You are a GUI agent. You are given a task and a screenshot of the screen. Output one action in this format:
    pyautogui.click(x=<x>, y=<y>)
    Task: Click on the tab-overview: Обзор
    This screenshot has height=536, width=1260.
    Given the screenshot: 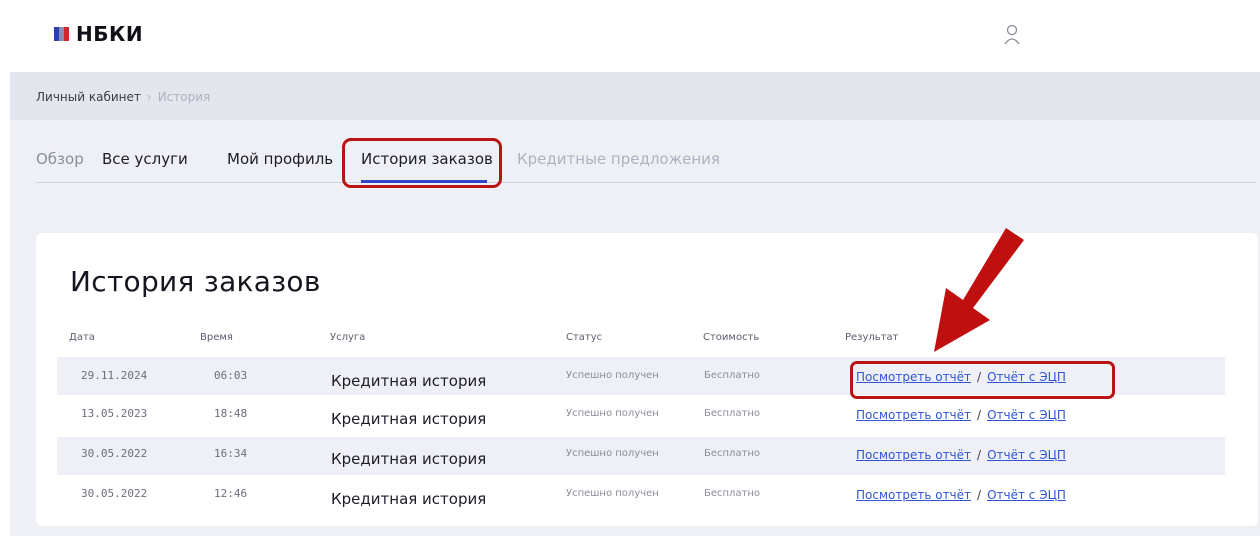 What is the action you would take?
    pyautogui.click(x=60, y=159)
    